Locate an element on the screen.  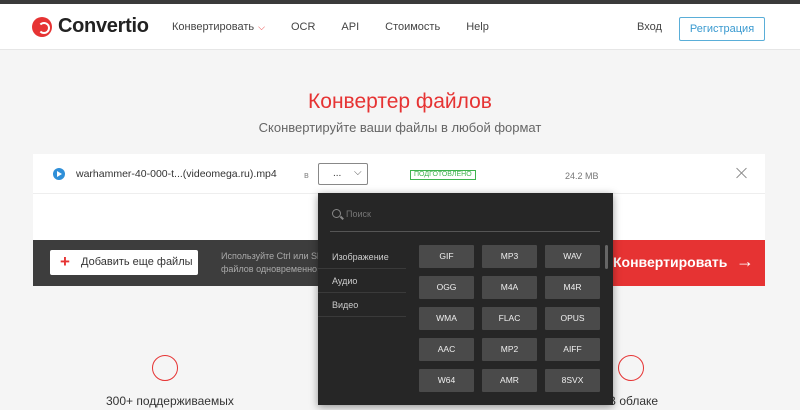
format-option: AIFF is located at coordinates (572, 349).